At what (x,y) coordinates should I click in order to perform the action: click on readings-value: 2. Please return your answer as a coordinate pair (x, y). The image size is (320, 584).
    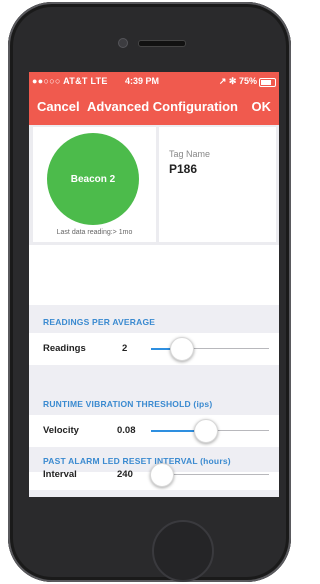
    Looking at the image, I should click on (125, 348).